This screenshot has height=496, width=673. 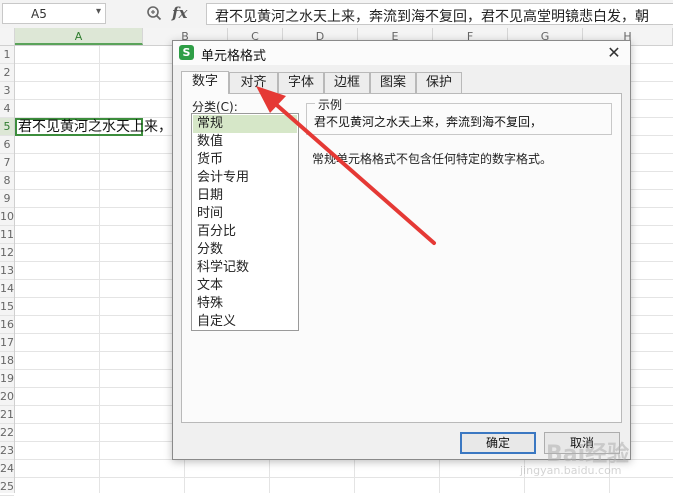 I want to click on category-item-general: 常规, so click(x=245, y=124).